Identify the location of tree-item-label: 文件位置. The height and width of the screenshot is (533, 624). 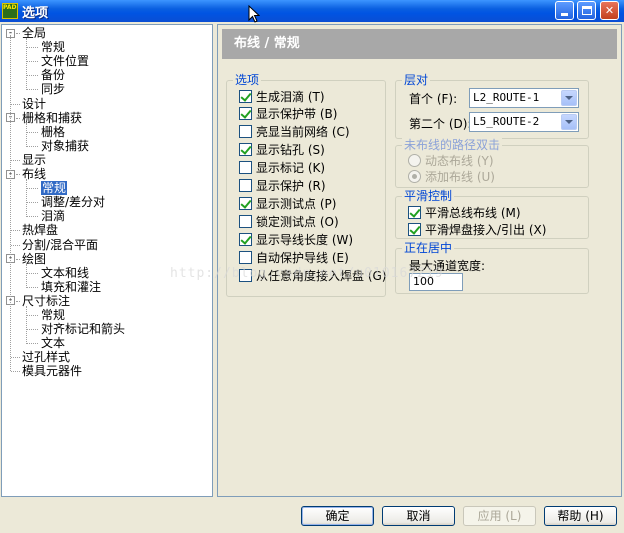
(65, 61).